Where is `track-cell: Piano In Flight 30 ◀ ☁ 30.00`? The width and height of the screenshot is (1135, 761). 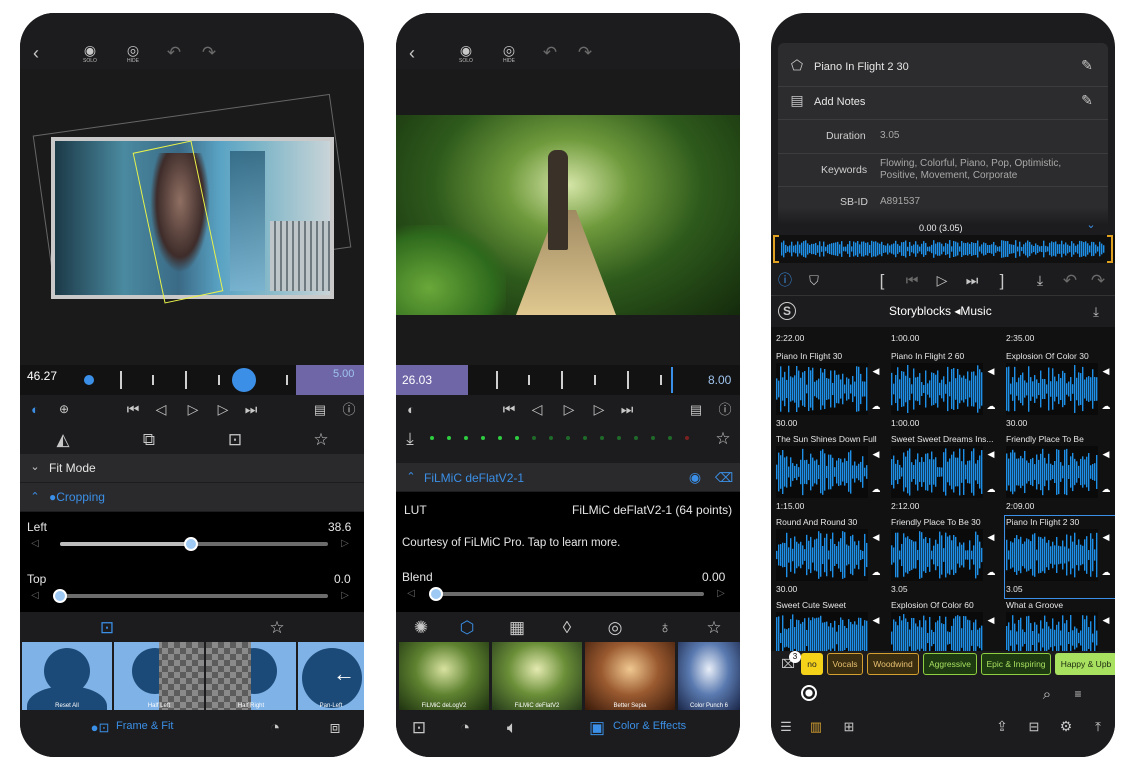
track-cell: Piano In Flight 30 ◀ ☁ 30.00 is located at coordinates (831, 391).